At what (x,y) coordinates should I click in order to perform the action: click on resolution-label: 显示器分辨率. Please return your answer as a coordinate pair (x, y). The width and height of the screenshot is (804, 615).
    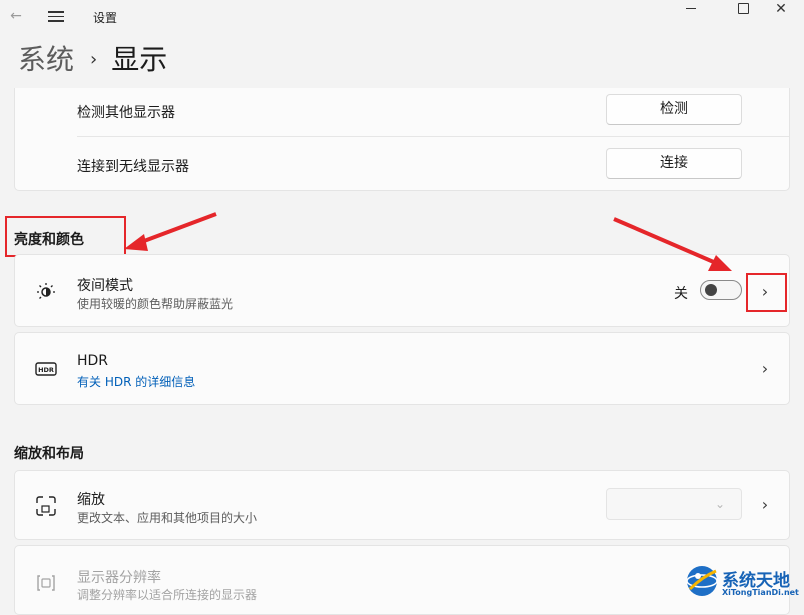
    Looking at the image, I should click on (119, 578).